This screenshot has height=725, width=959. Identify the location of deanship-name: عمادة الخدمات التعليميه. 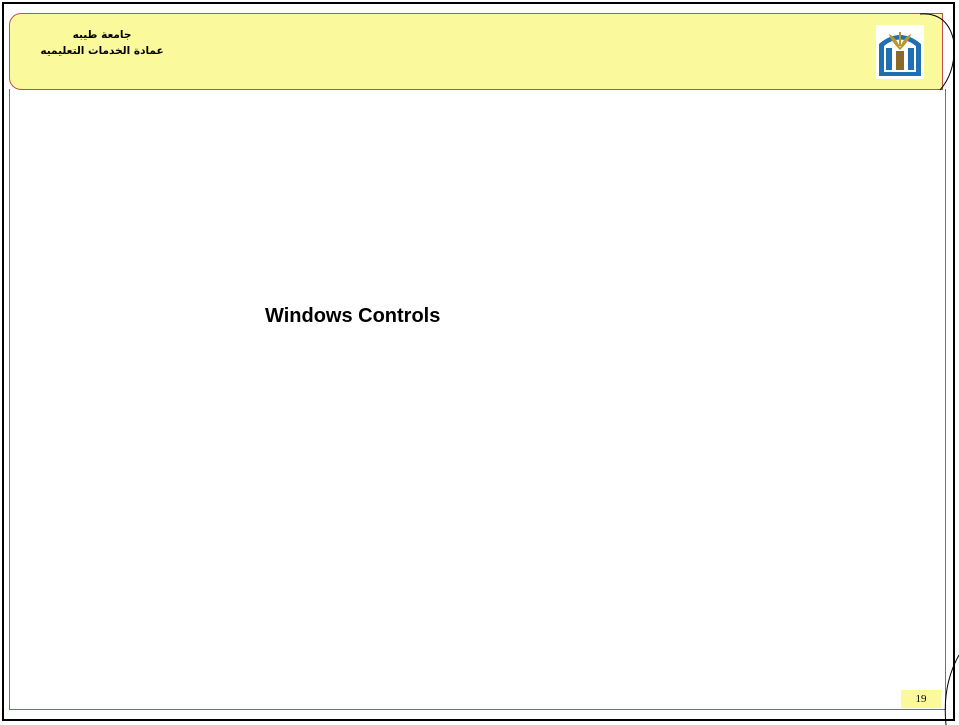
(102, 51).